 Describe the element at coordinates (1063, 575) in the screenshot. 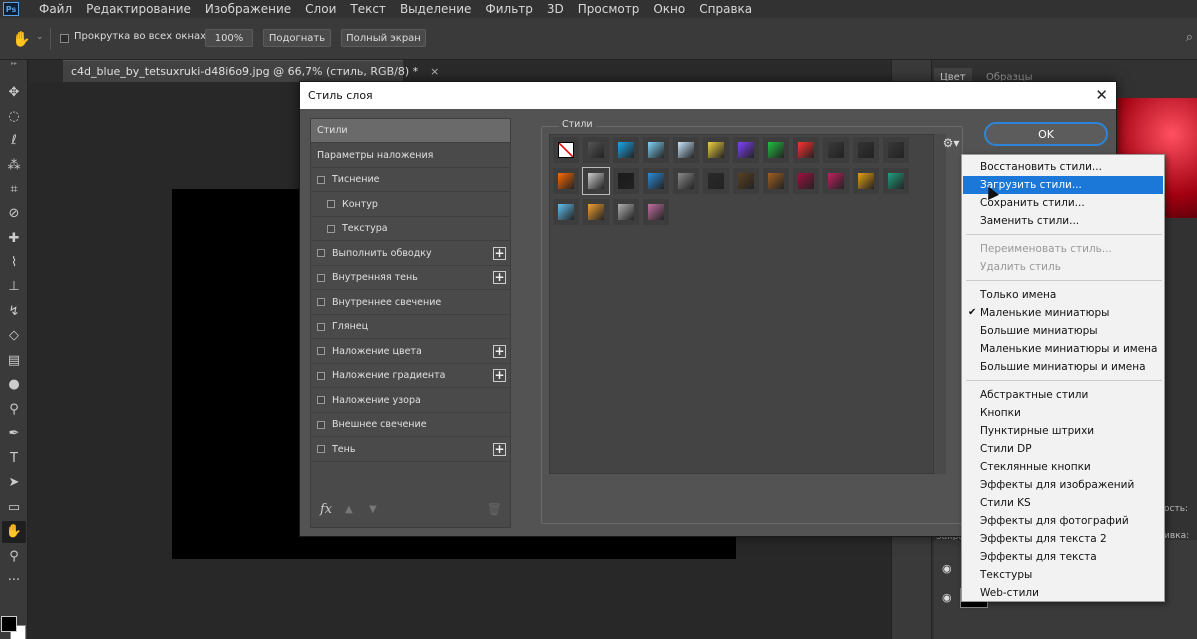

I see `context-menu-item: Текстуры` at that location.